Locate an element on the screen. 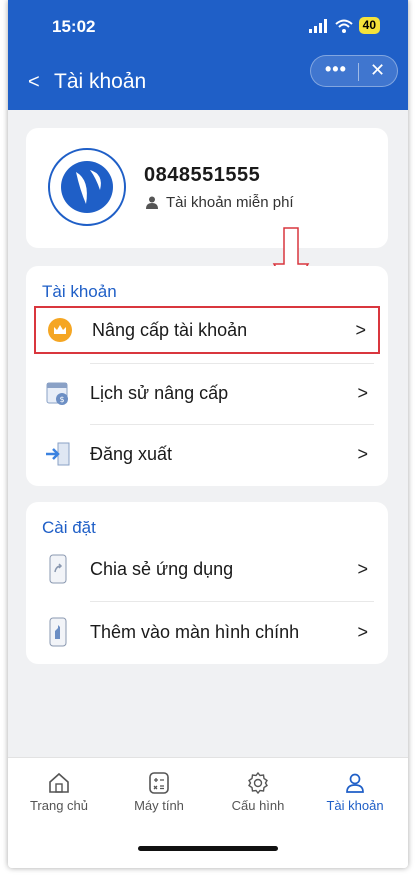 The image size is (418, 878). upgrade-account-item: Nâng cấp tài khoản > is located at coordinates (207, 330).